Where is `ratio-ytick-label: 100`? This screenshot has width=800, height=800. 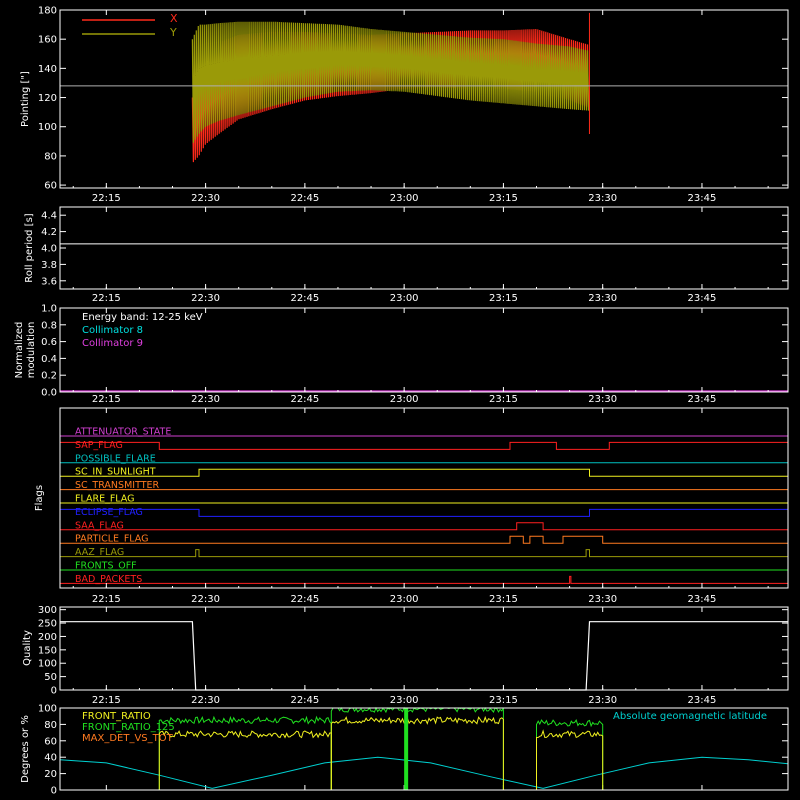 ratio-ytick-label: 100 is located at coordinates (47, 709).